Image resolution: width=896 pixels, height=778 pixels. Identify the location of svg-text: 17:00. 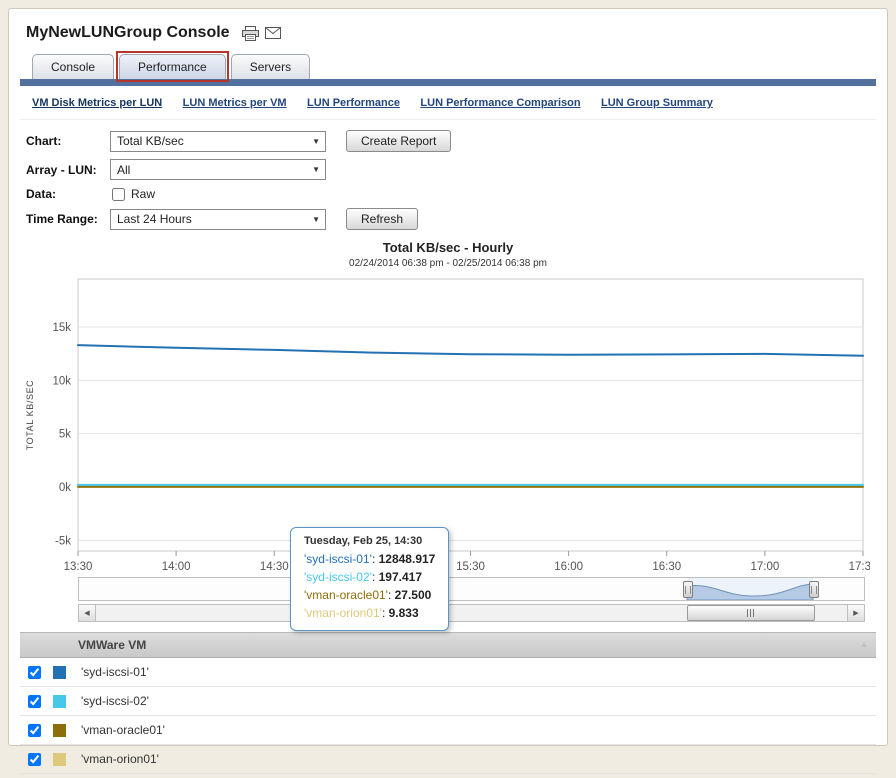
(764, 567).